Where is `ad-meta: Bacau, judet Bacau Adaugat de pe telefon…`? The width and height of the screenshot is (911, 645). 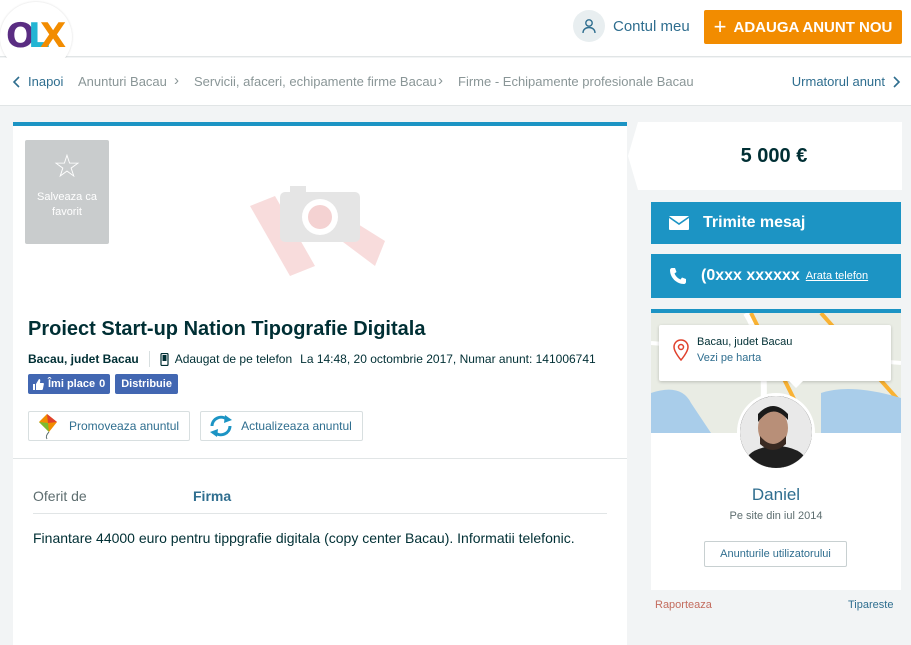
ad-meta: Bacau, judet Bacau Adaugat de pe telefon… is located at coordinates (312, 359).